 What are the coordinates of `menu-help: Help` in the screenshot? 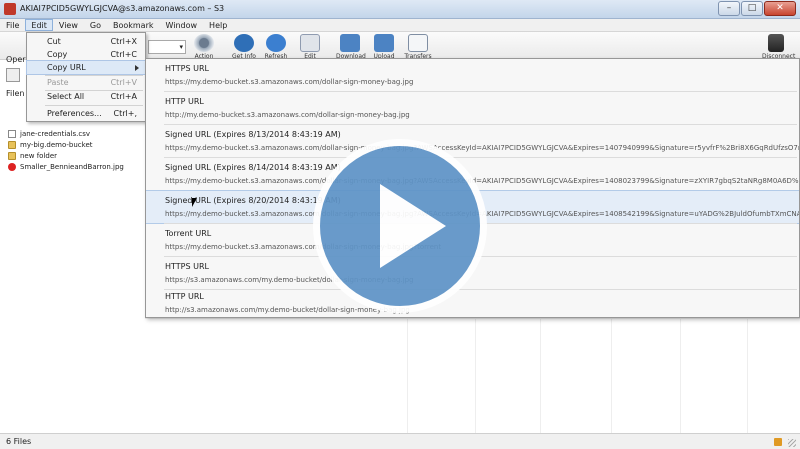 It's located at (218, 25).